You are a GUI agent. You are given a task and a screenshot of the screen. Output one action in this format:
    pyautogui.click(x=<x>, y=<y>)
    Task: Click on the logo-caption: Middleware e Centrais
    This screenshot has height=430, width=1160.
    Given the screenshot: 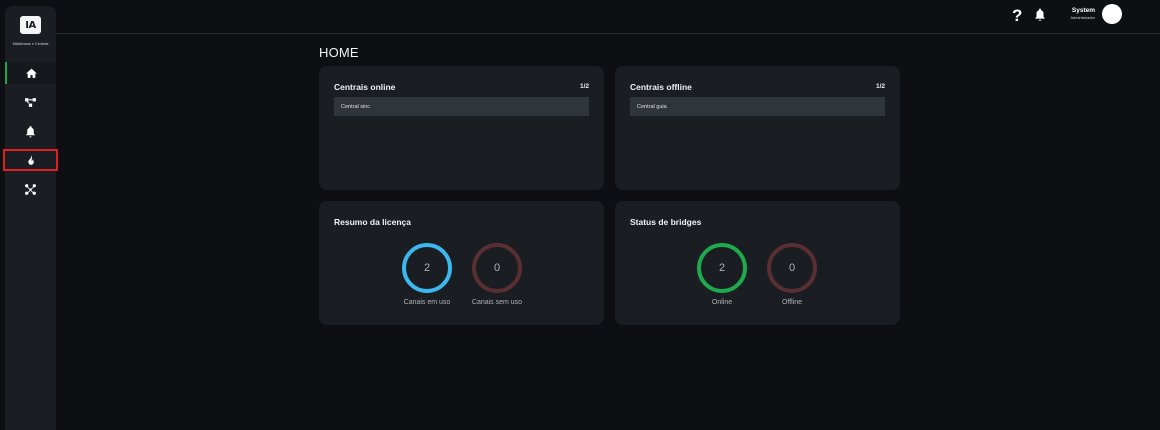 What is the action you would take?
    pyautogui.click(x=30, y=44)
    